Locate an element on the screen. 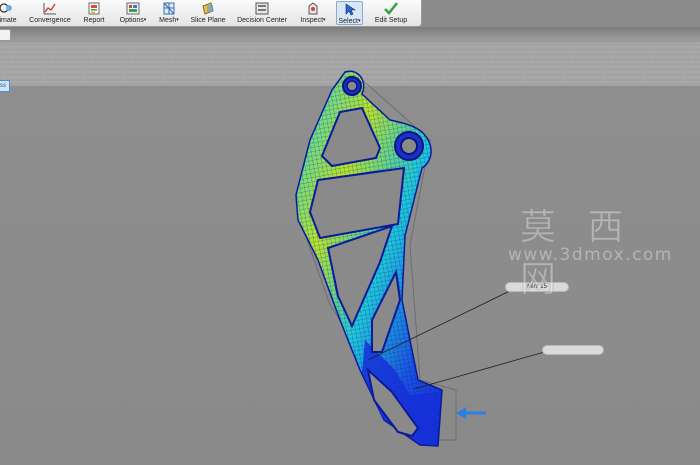 This screenshot has height=465, width=700. decision-center-icon is located at coordinates (262, 8).